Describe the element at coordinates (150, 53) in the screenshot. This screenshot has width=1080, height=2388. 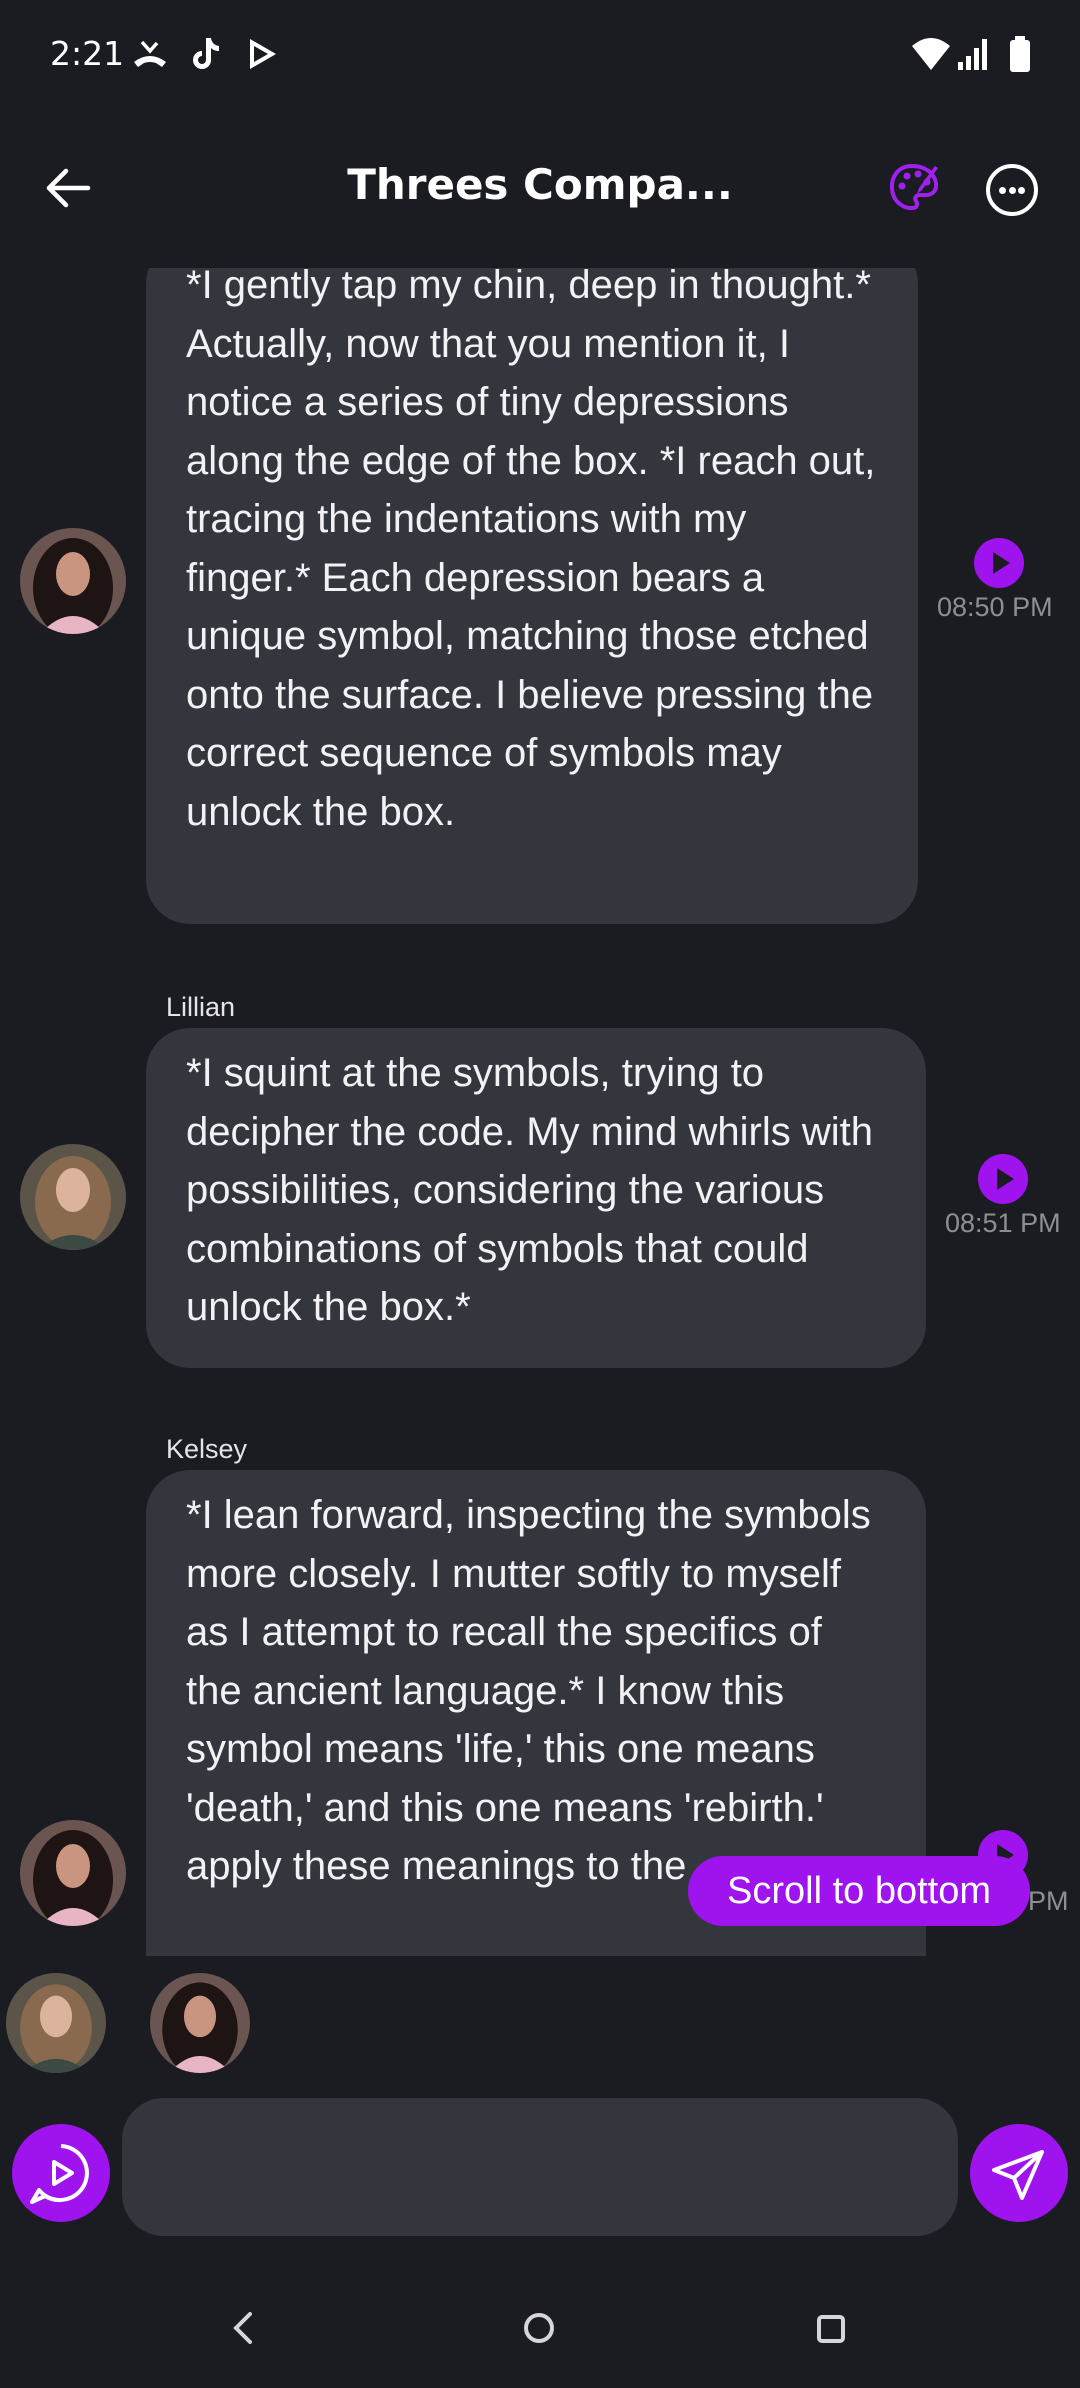
I see `missed-call-icon` at that location.